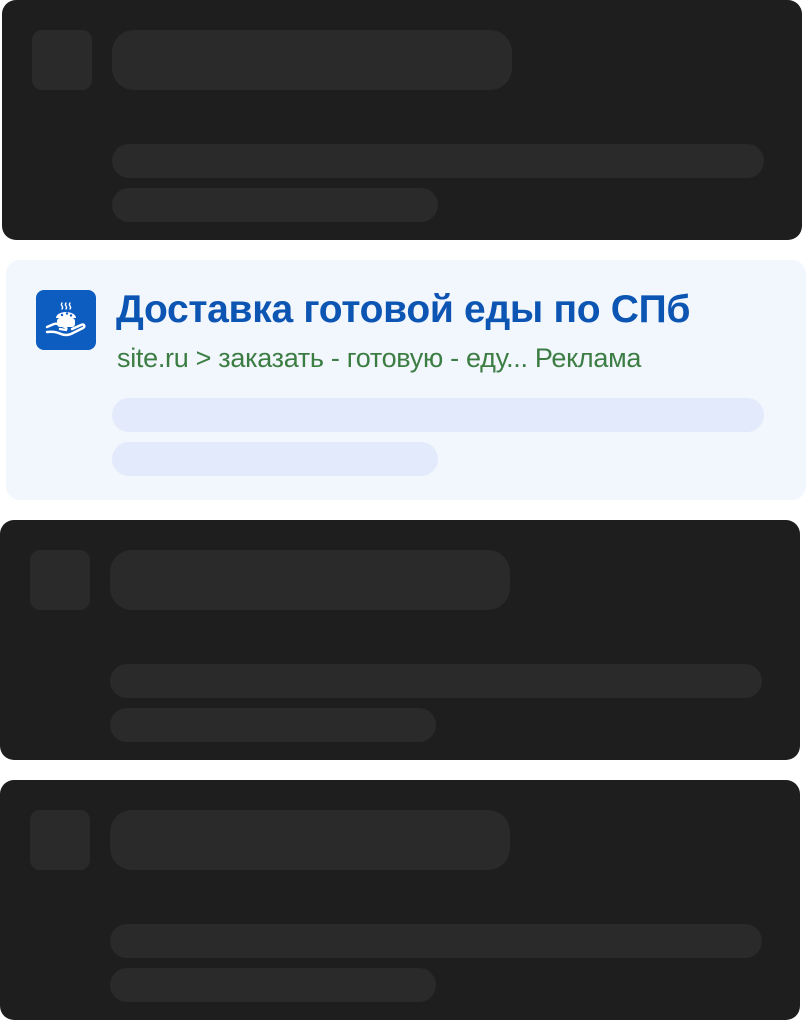 Image resolution: width=806 pixels, height=1020 pixels. Describe the element at coordinates (66, 320) in the screenshot. I see `food-delivery-hand-icon` at that location.